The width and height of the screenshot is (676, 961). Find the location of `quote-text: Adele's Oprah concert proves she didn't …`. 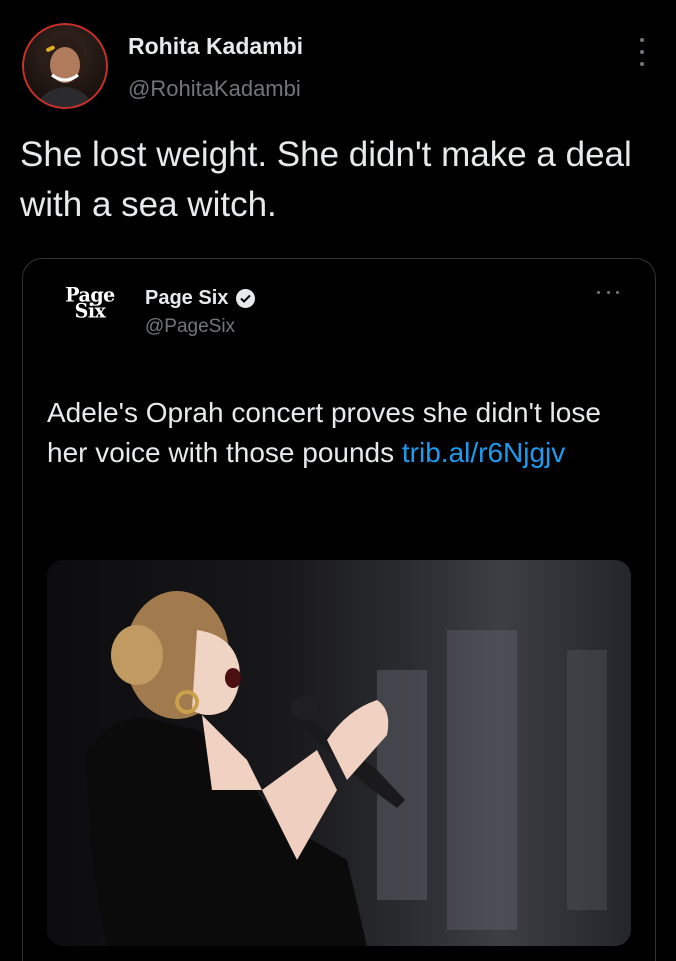

quote-text: Adele's Oprah concert proves she didn't … is located at coordinates (337, 433).